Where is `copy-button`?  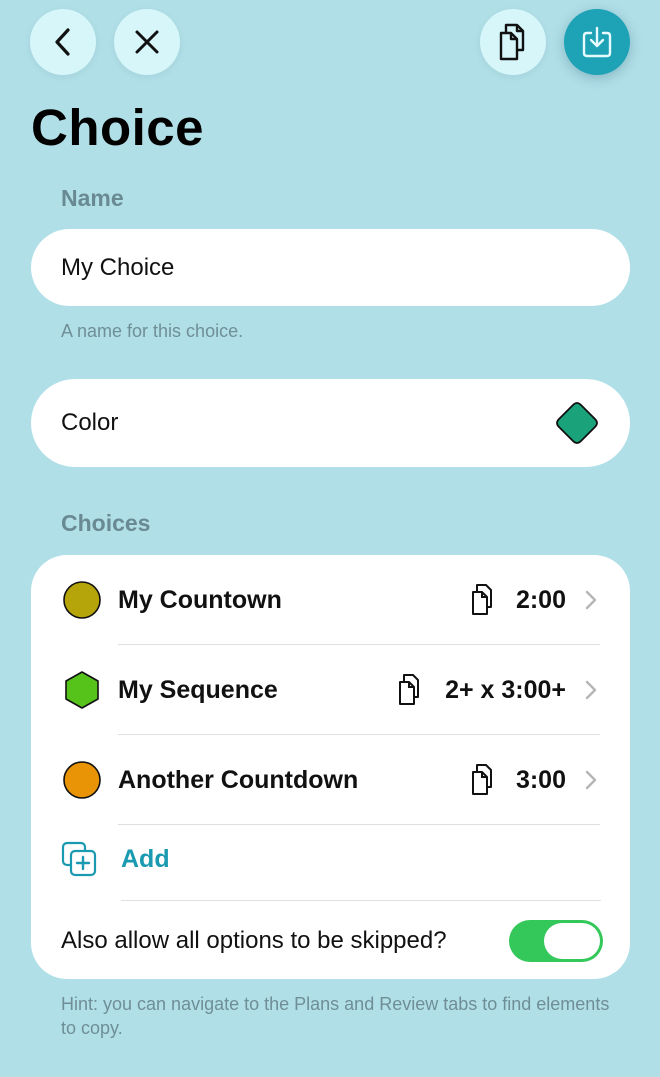 copy-button is located at coordinates (513, 42).